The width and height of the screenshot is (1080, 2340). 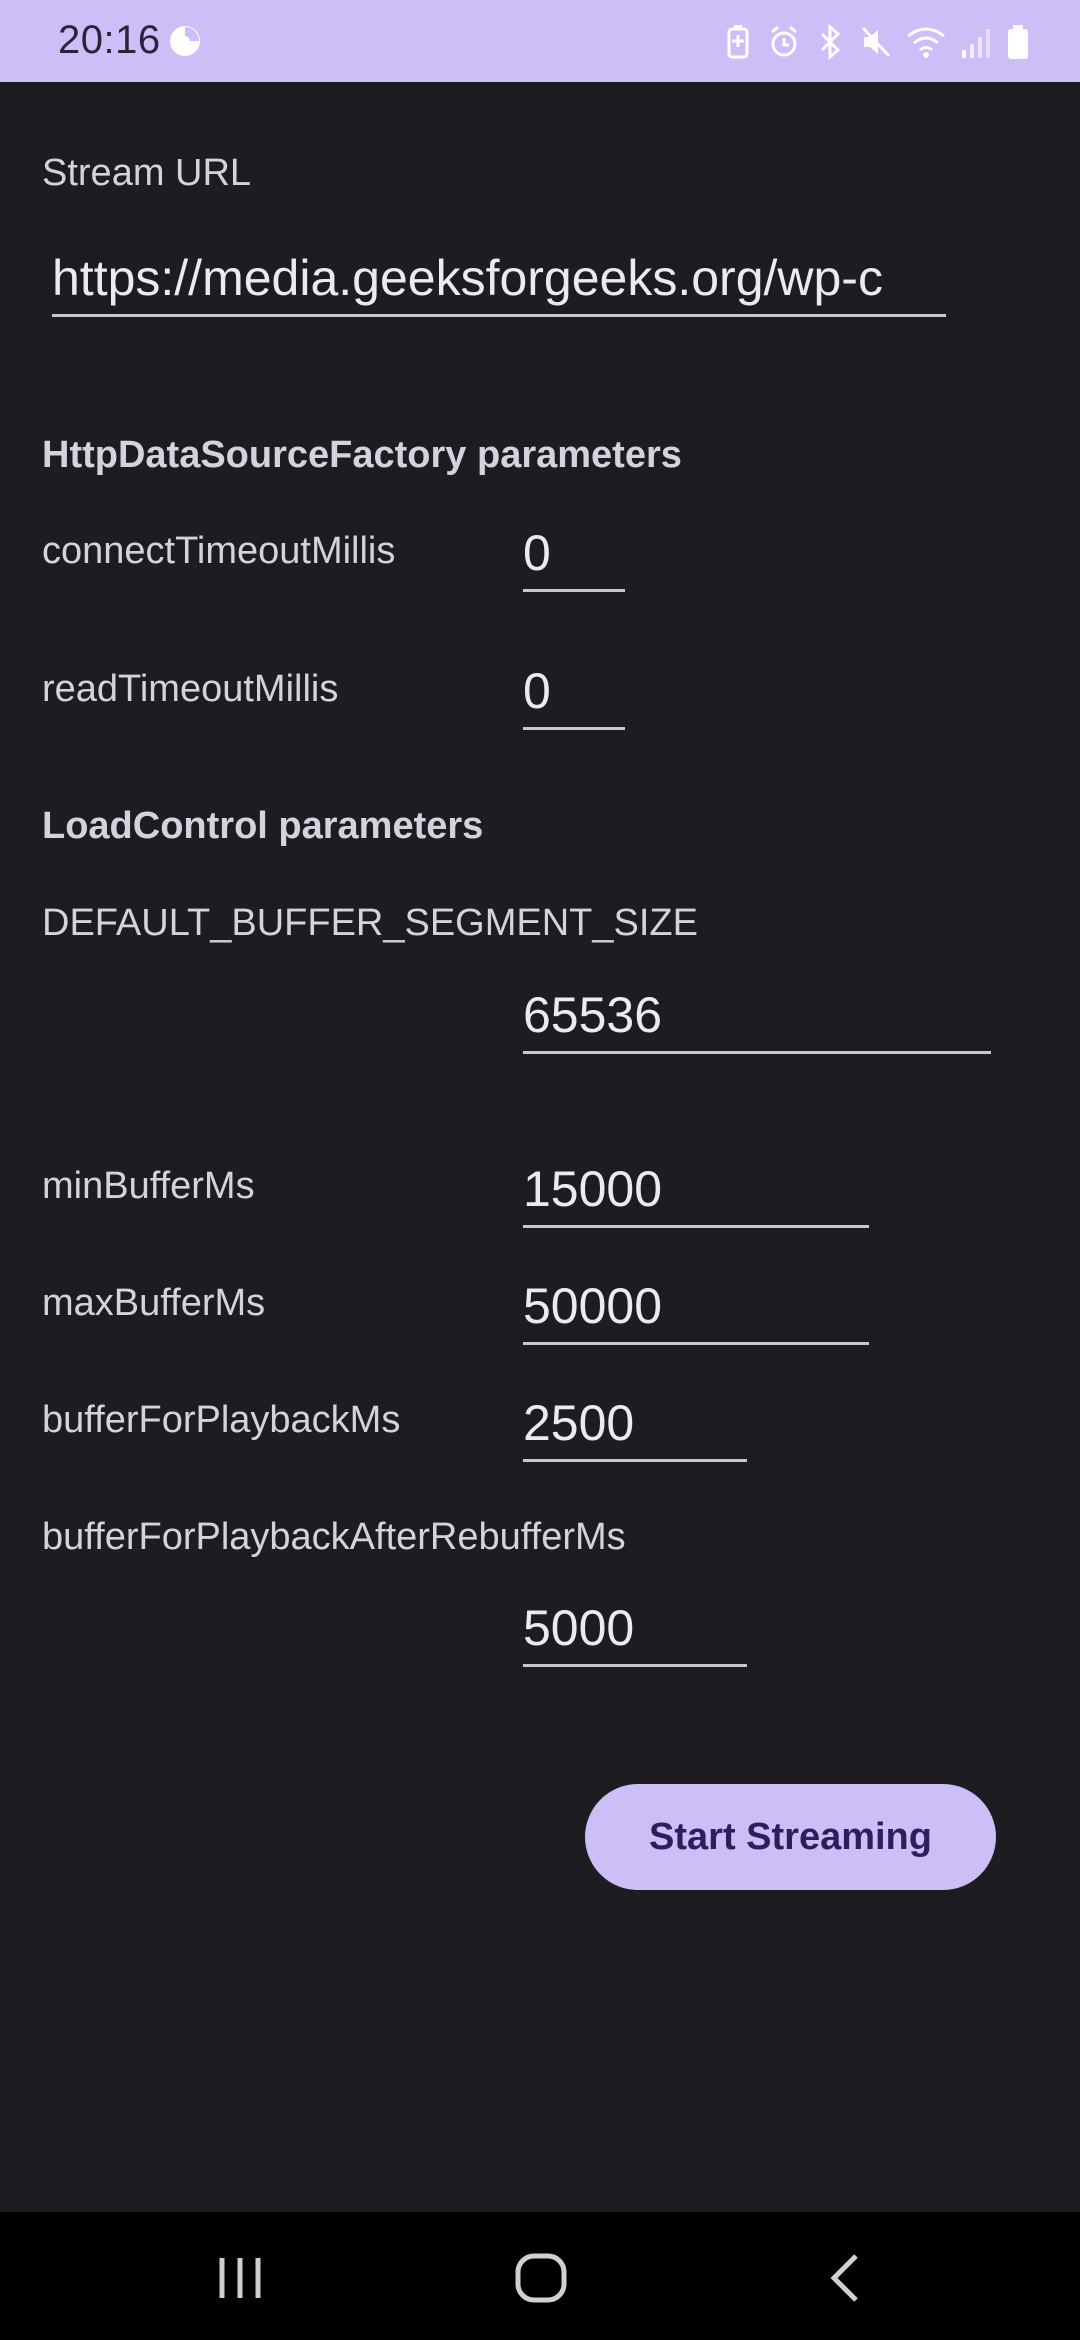 I want to click on rebuffer-input: 5000, so click(x=635, y=1632).